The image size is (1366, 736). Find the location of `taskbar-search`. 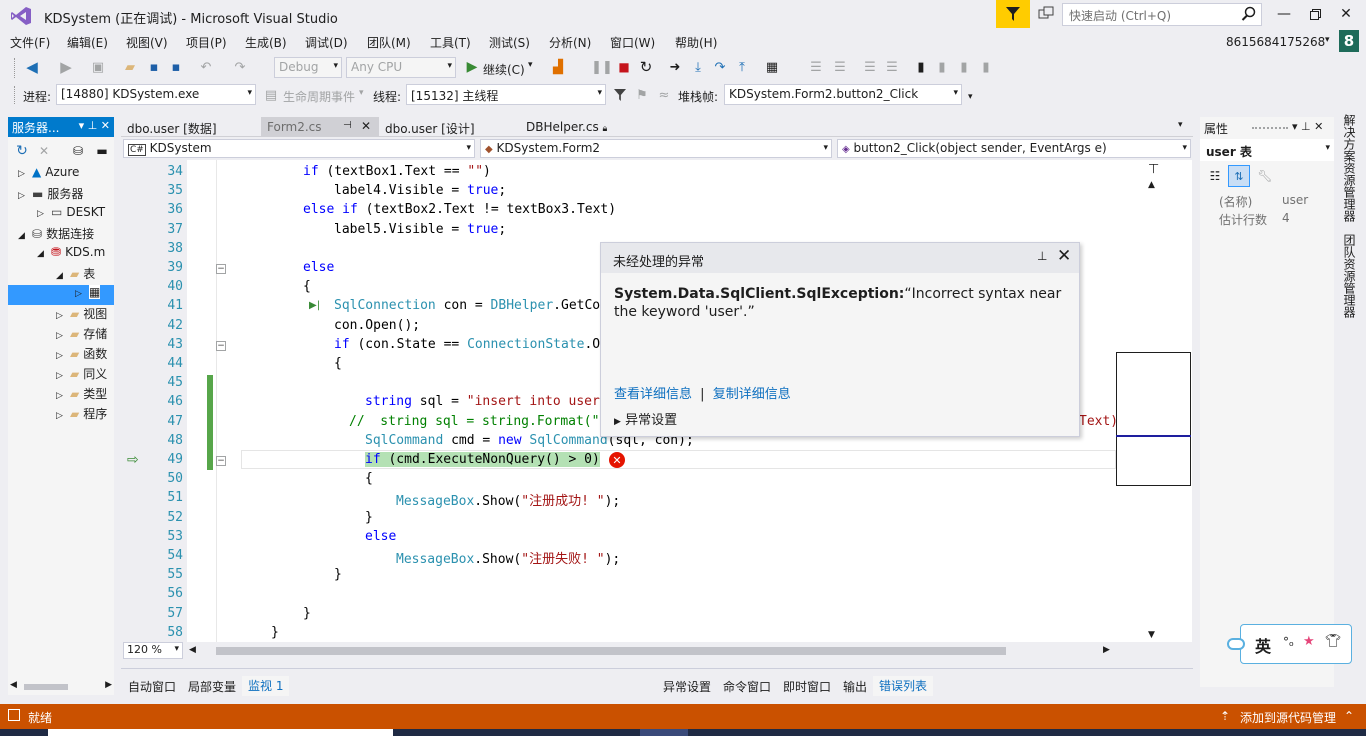

taskbar-search is located at coordinates (220, 732).